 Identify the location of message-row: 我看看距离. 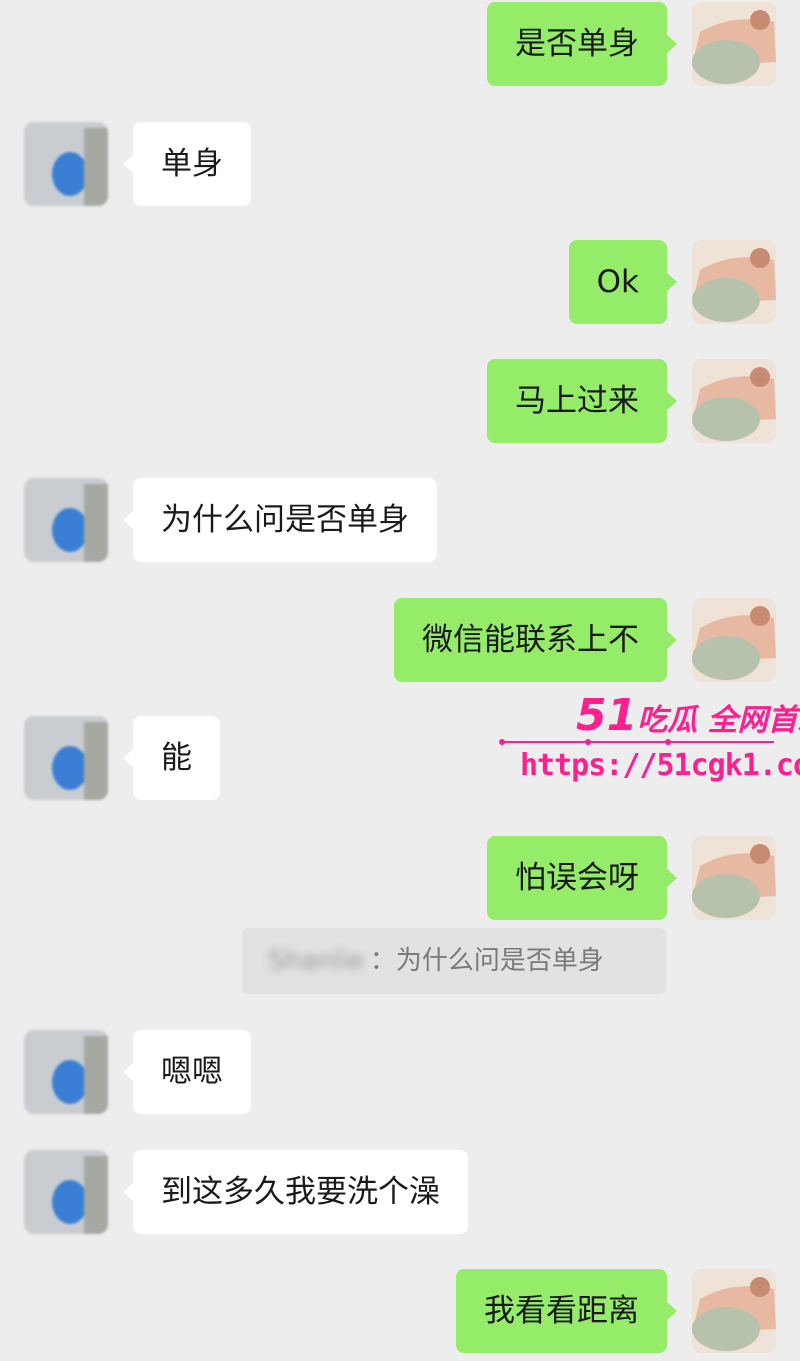
(400, 1311).